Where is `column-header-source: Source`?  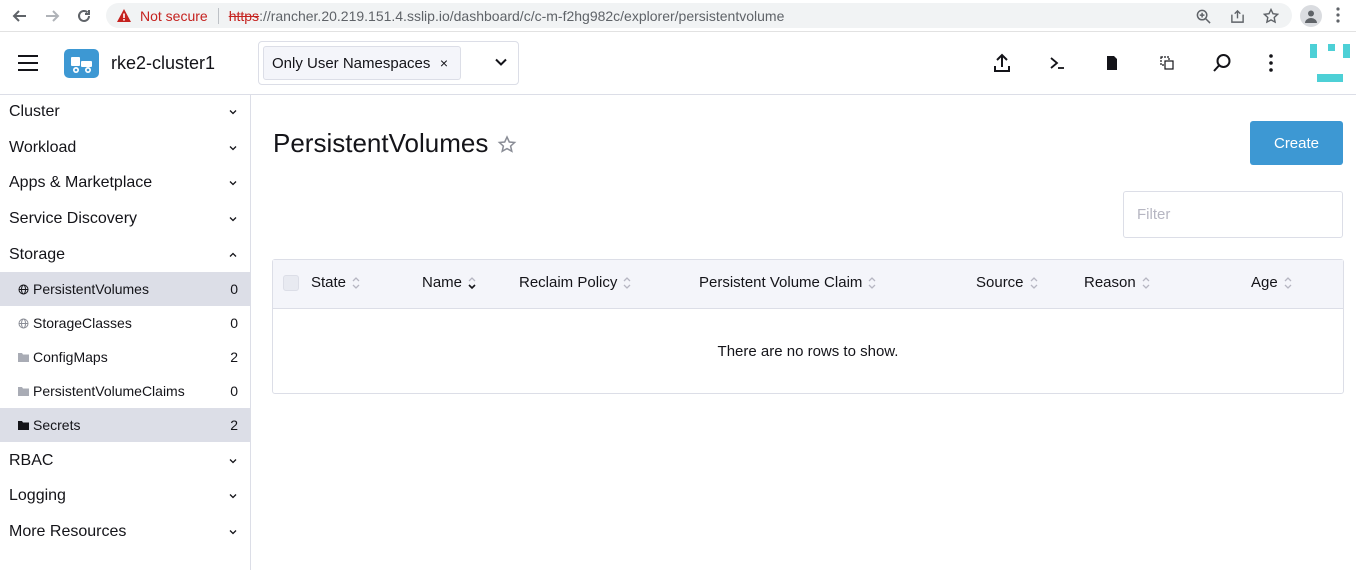 column-header-source: Source is located at coordinates (1007, 282).